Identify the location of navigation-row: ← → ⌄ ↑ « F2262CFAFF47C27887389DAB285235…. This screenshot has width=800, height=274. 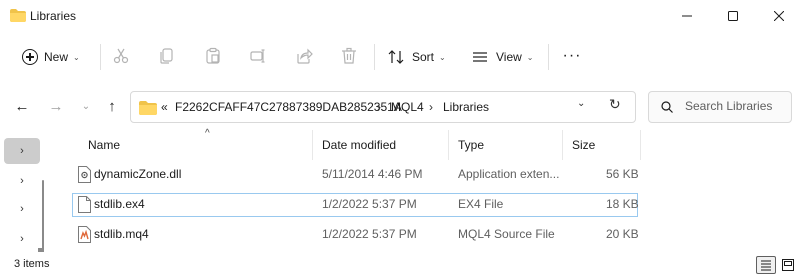
(400, 106).